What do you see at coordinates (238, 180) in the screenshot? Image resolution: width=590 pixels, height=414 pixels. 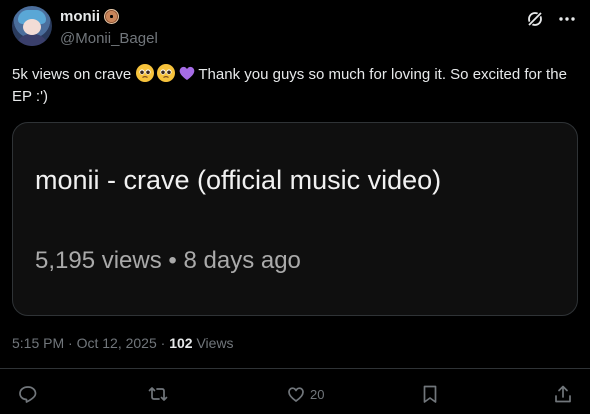 I see `card-title: monii - crave (official music video)` at bounding box center [238, 180].